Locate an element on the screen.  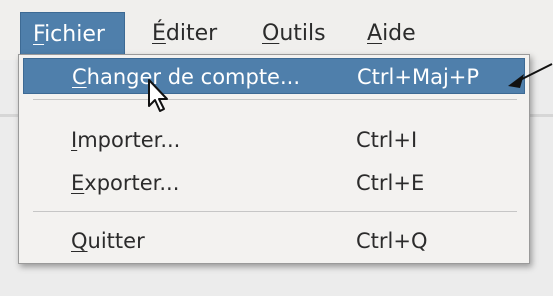
menu-file-label: ichier is located at coordinates (74, 34).